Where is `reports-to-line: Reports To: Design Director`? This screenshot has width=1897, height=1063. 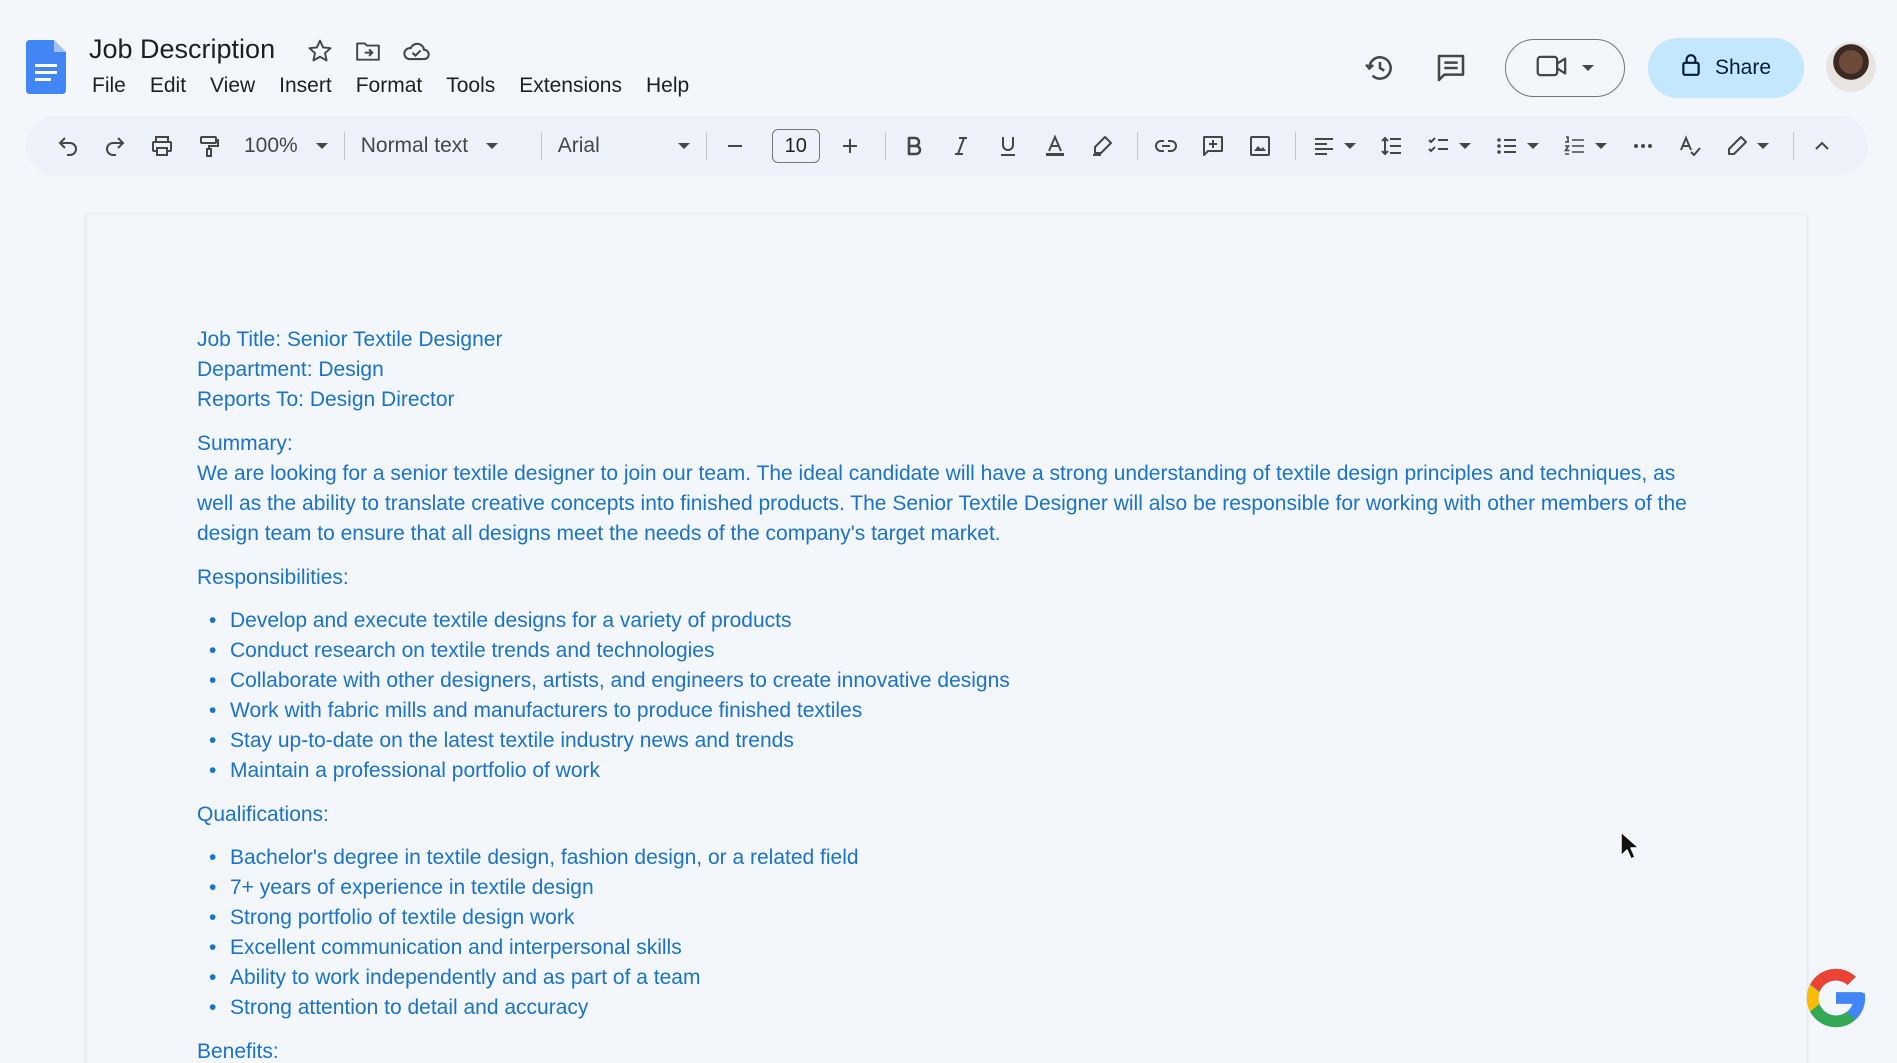 reports-to-line: Reports To: Design Director is located at coordinates (326, 399).